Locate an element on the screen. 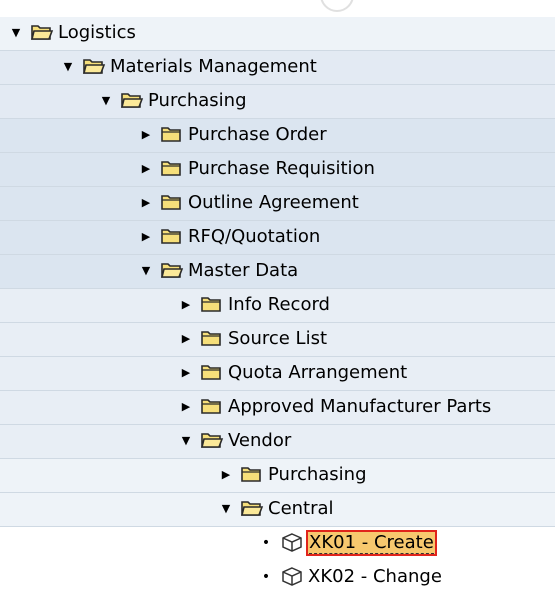 This screenshot has width=555, height=598. tree-node-text: RFQ/Quotation is located at coordinates (254, 236).